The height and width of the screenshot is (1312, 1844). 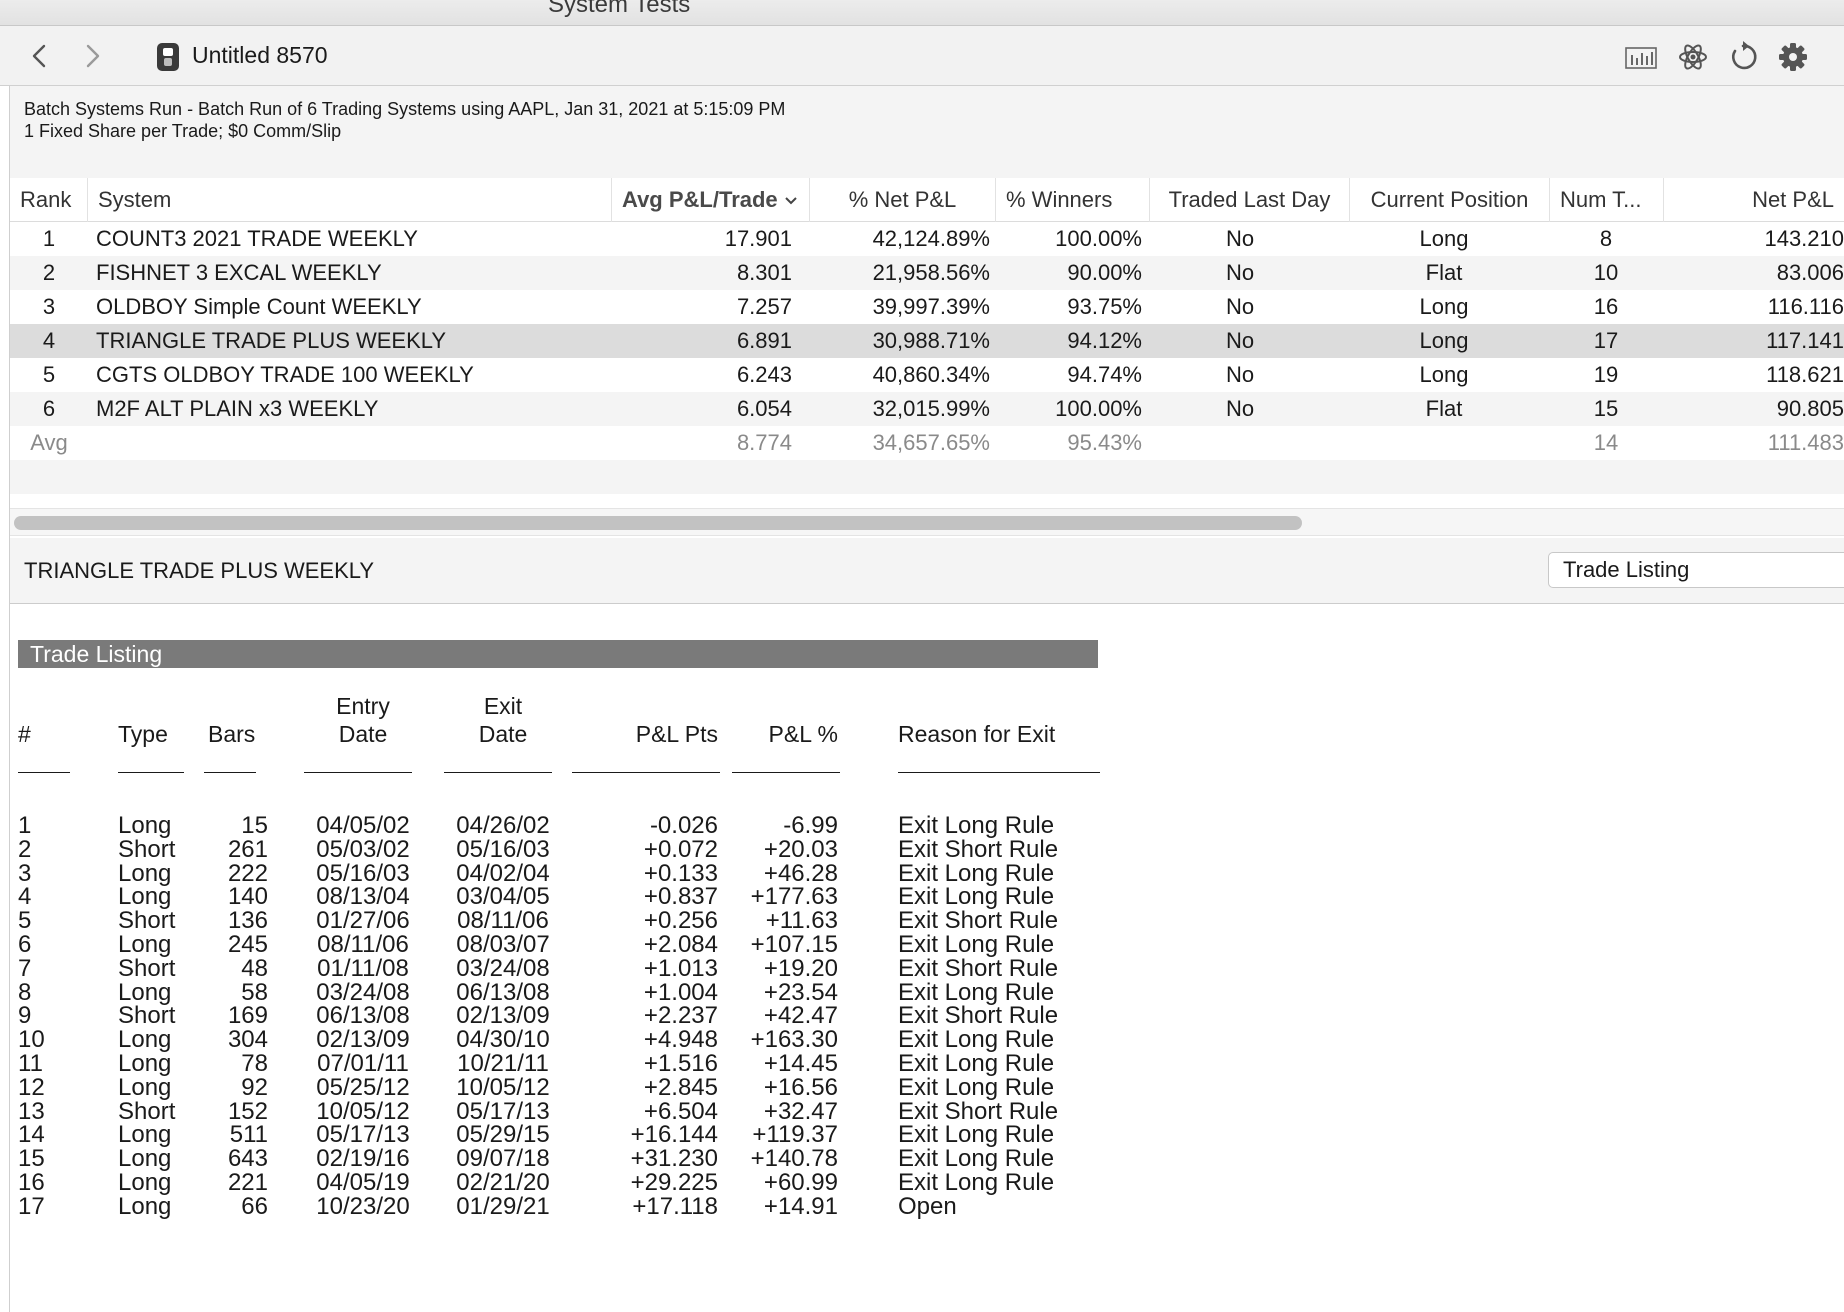 I want to click on trade-entry-date: 10/23/20, so click(x=363, y=1206).